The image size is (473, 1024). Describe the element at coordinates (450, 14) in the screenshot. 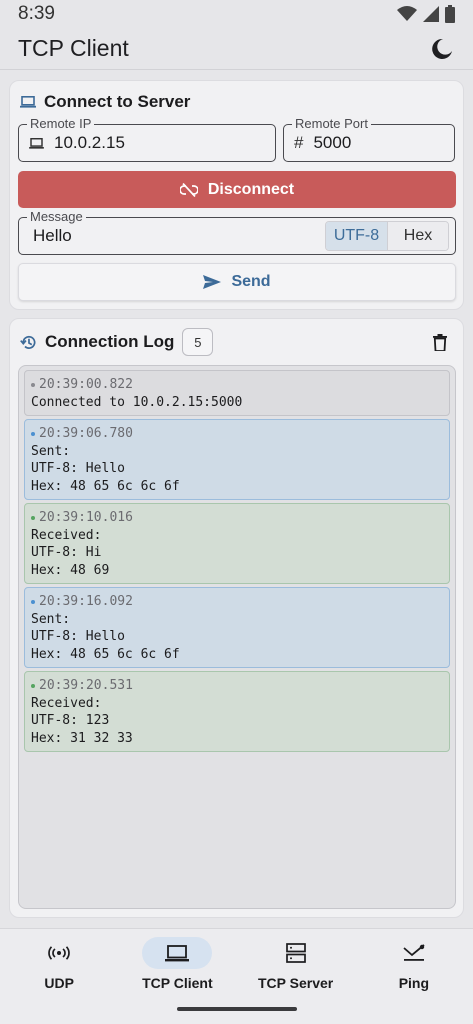

I see `battery-icon` at that location.